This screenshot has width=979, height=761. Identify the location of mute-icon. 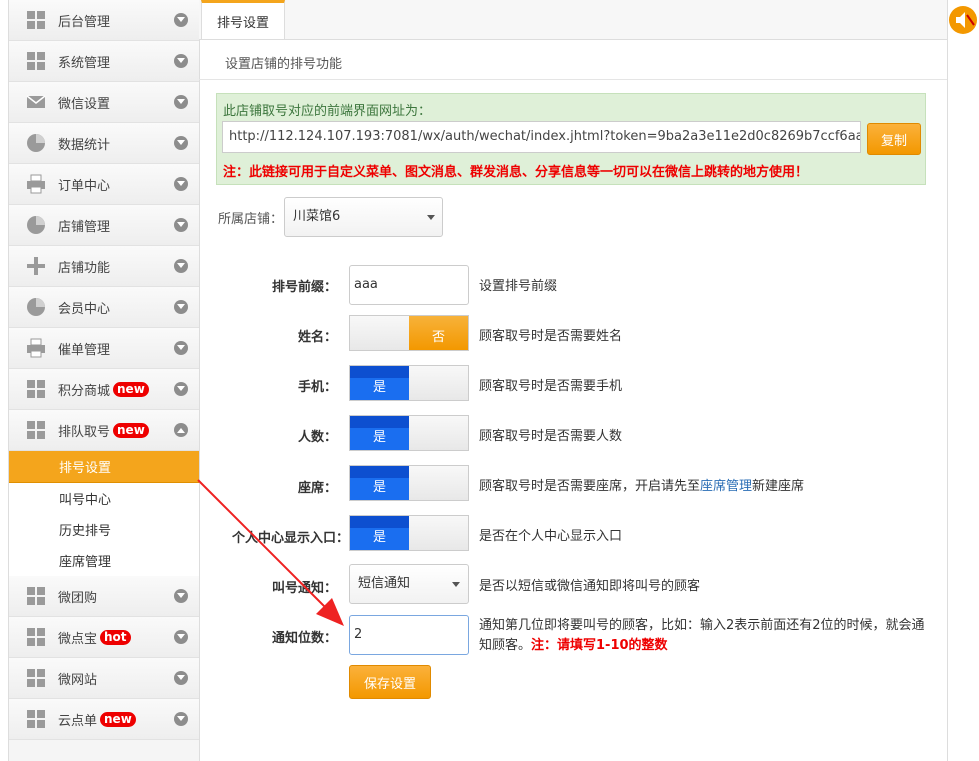
(963, 20).